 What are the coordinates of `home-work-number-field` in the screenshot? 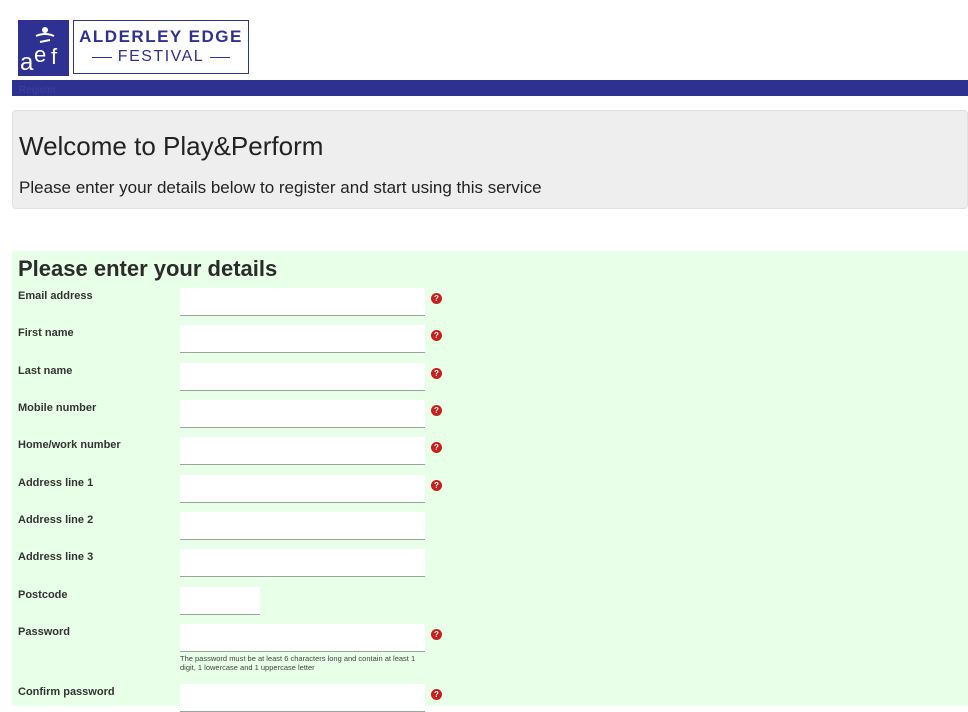 It's located at (302, 451).